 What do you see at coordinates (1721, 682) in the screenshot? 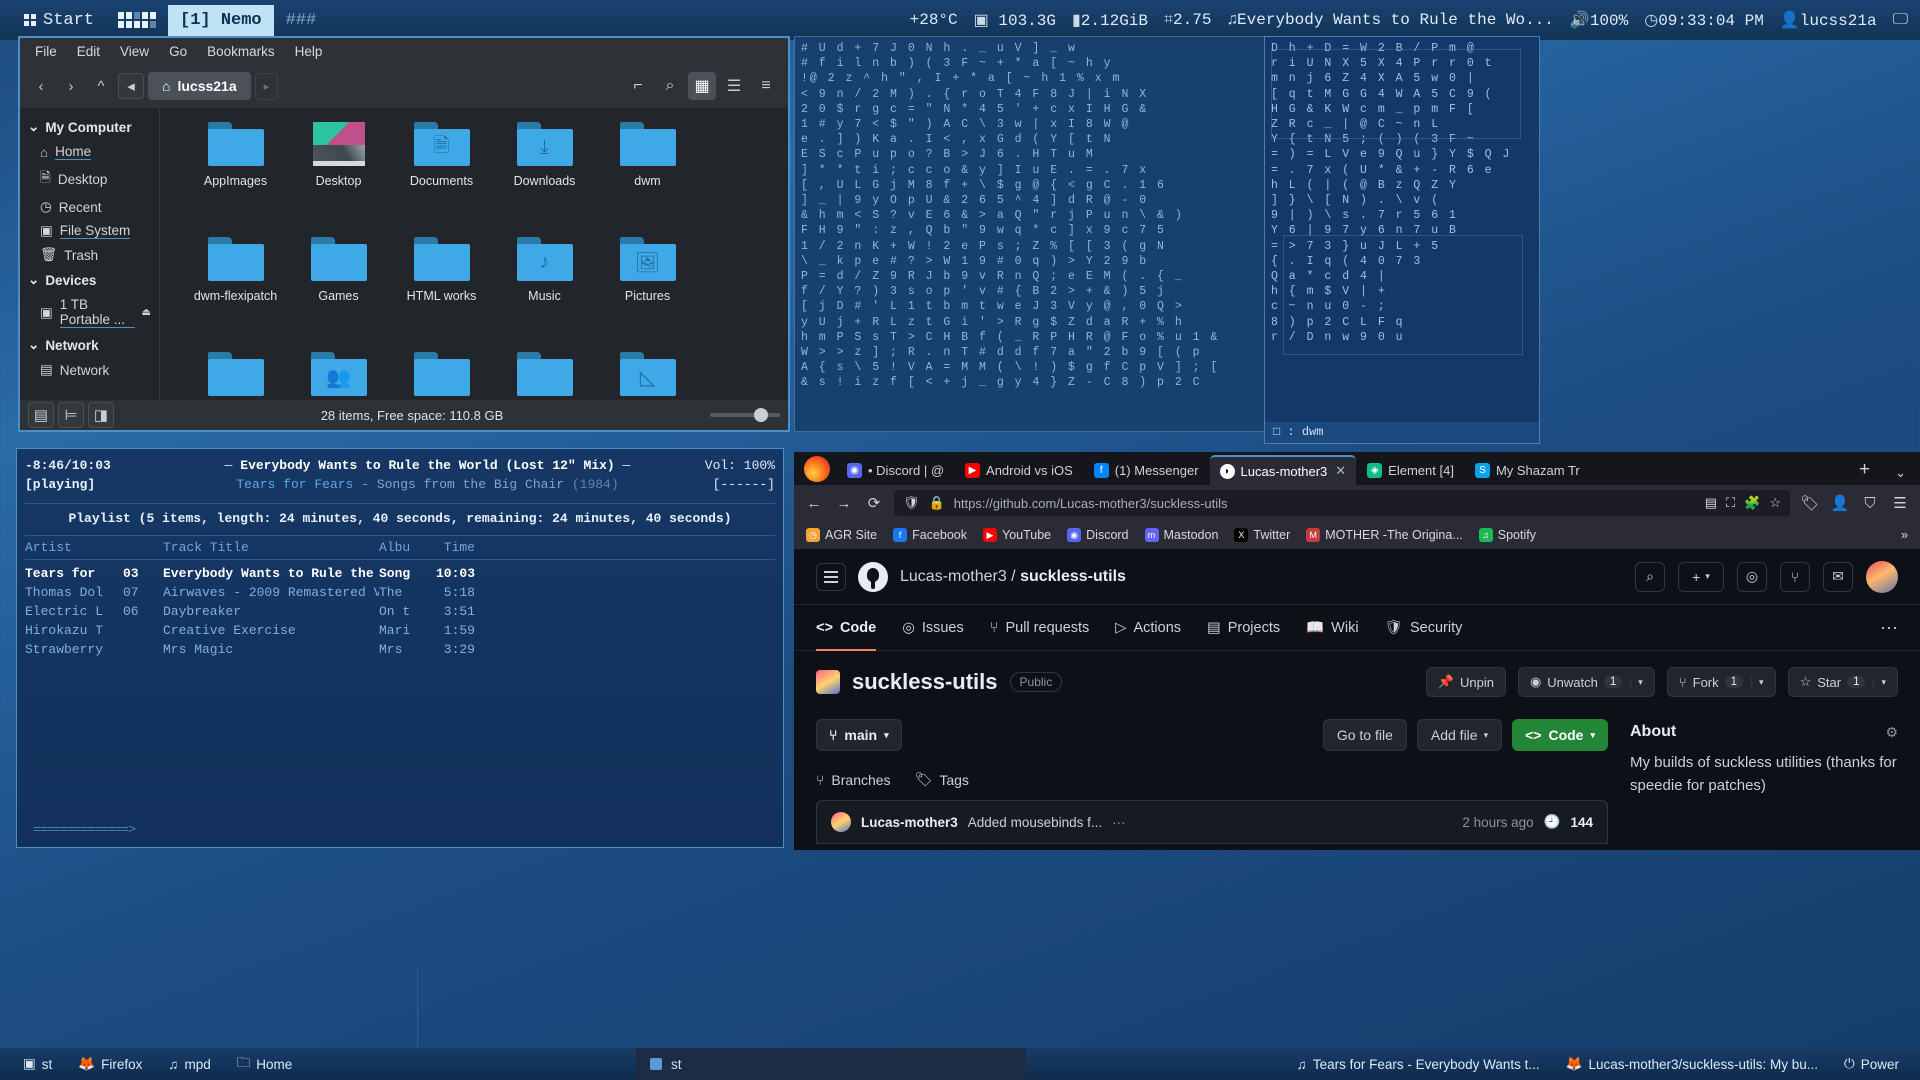
I see `fork-button: ⑂ Fork 1 ▾` at bounding box center [1721, 682].